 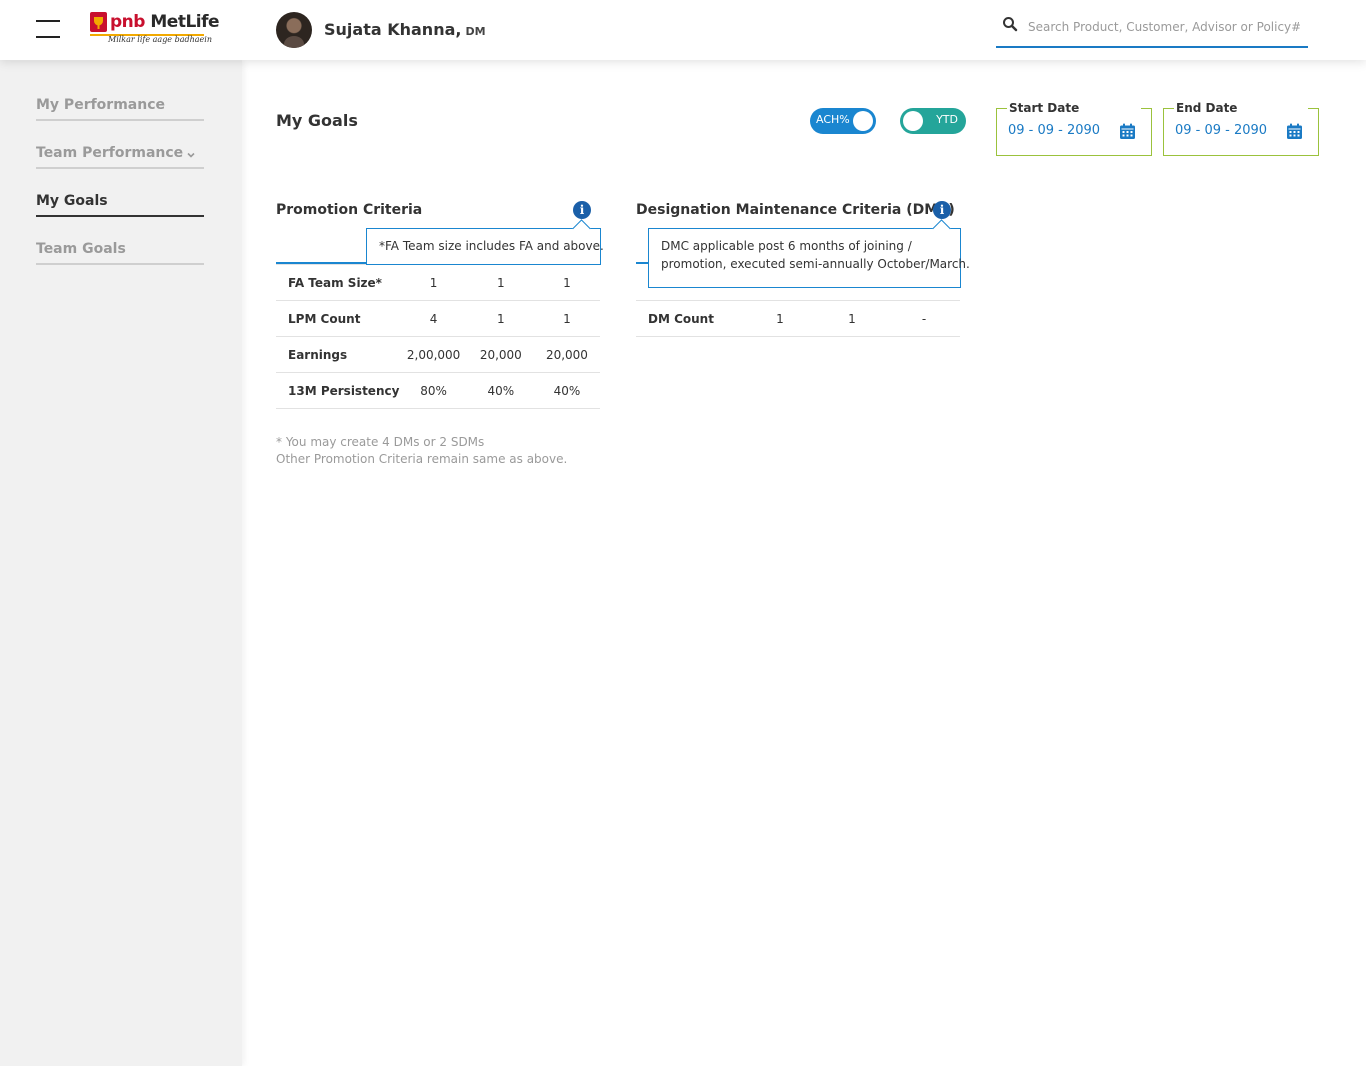 I want to click on table-row: DM Count 1 1 -, so click(x=798, y=318).